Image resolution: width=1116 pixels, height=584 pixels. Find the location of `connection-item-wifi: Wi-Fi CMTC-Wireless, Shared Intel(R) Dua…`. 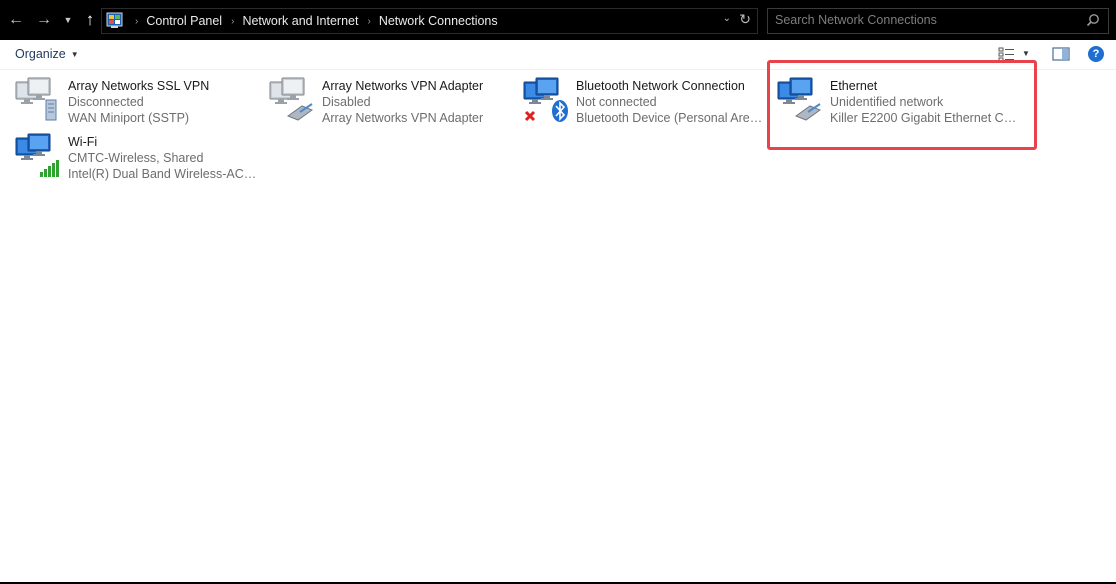

connection-item-wifi: Wi-Fi CMTC-Wireless, Shared Intel(R) Dua… is located at coordinates (129, 153).